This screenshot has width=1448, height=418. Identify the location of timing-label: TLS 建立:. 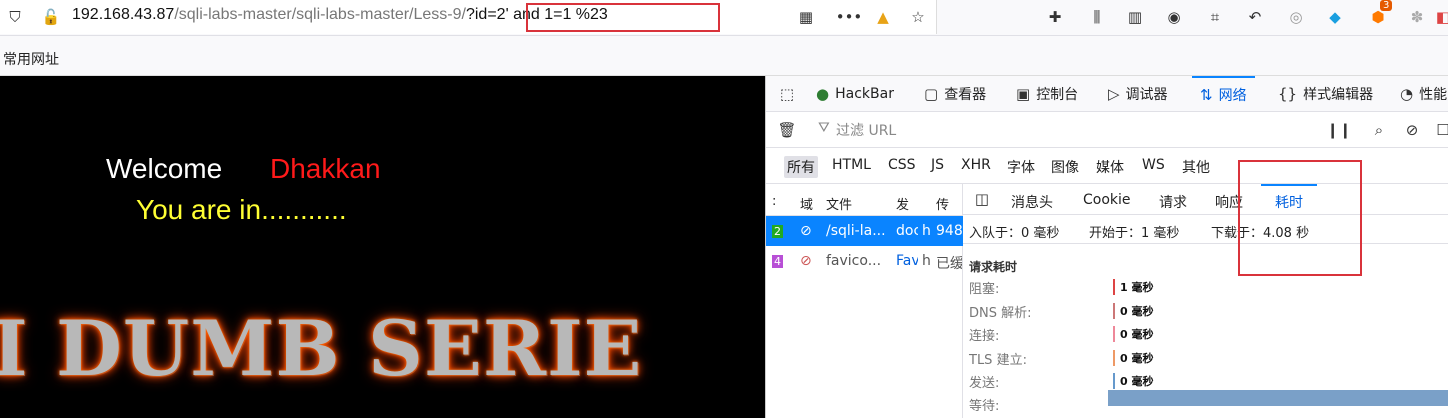
(998, 360).